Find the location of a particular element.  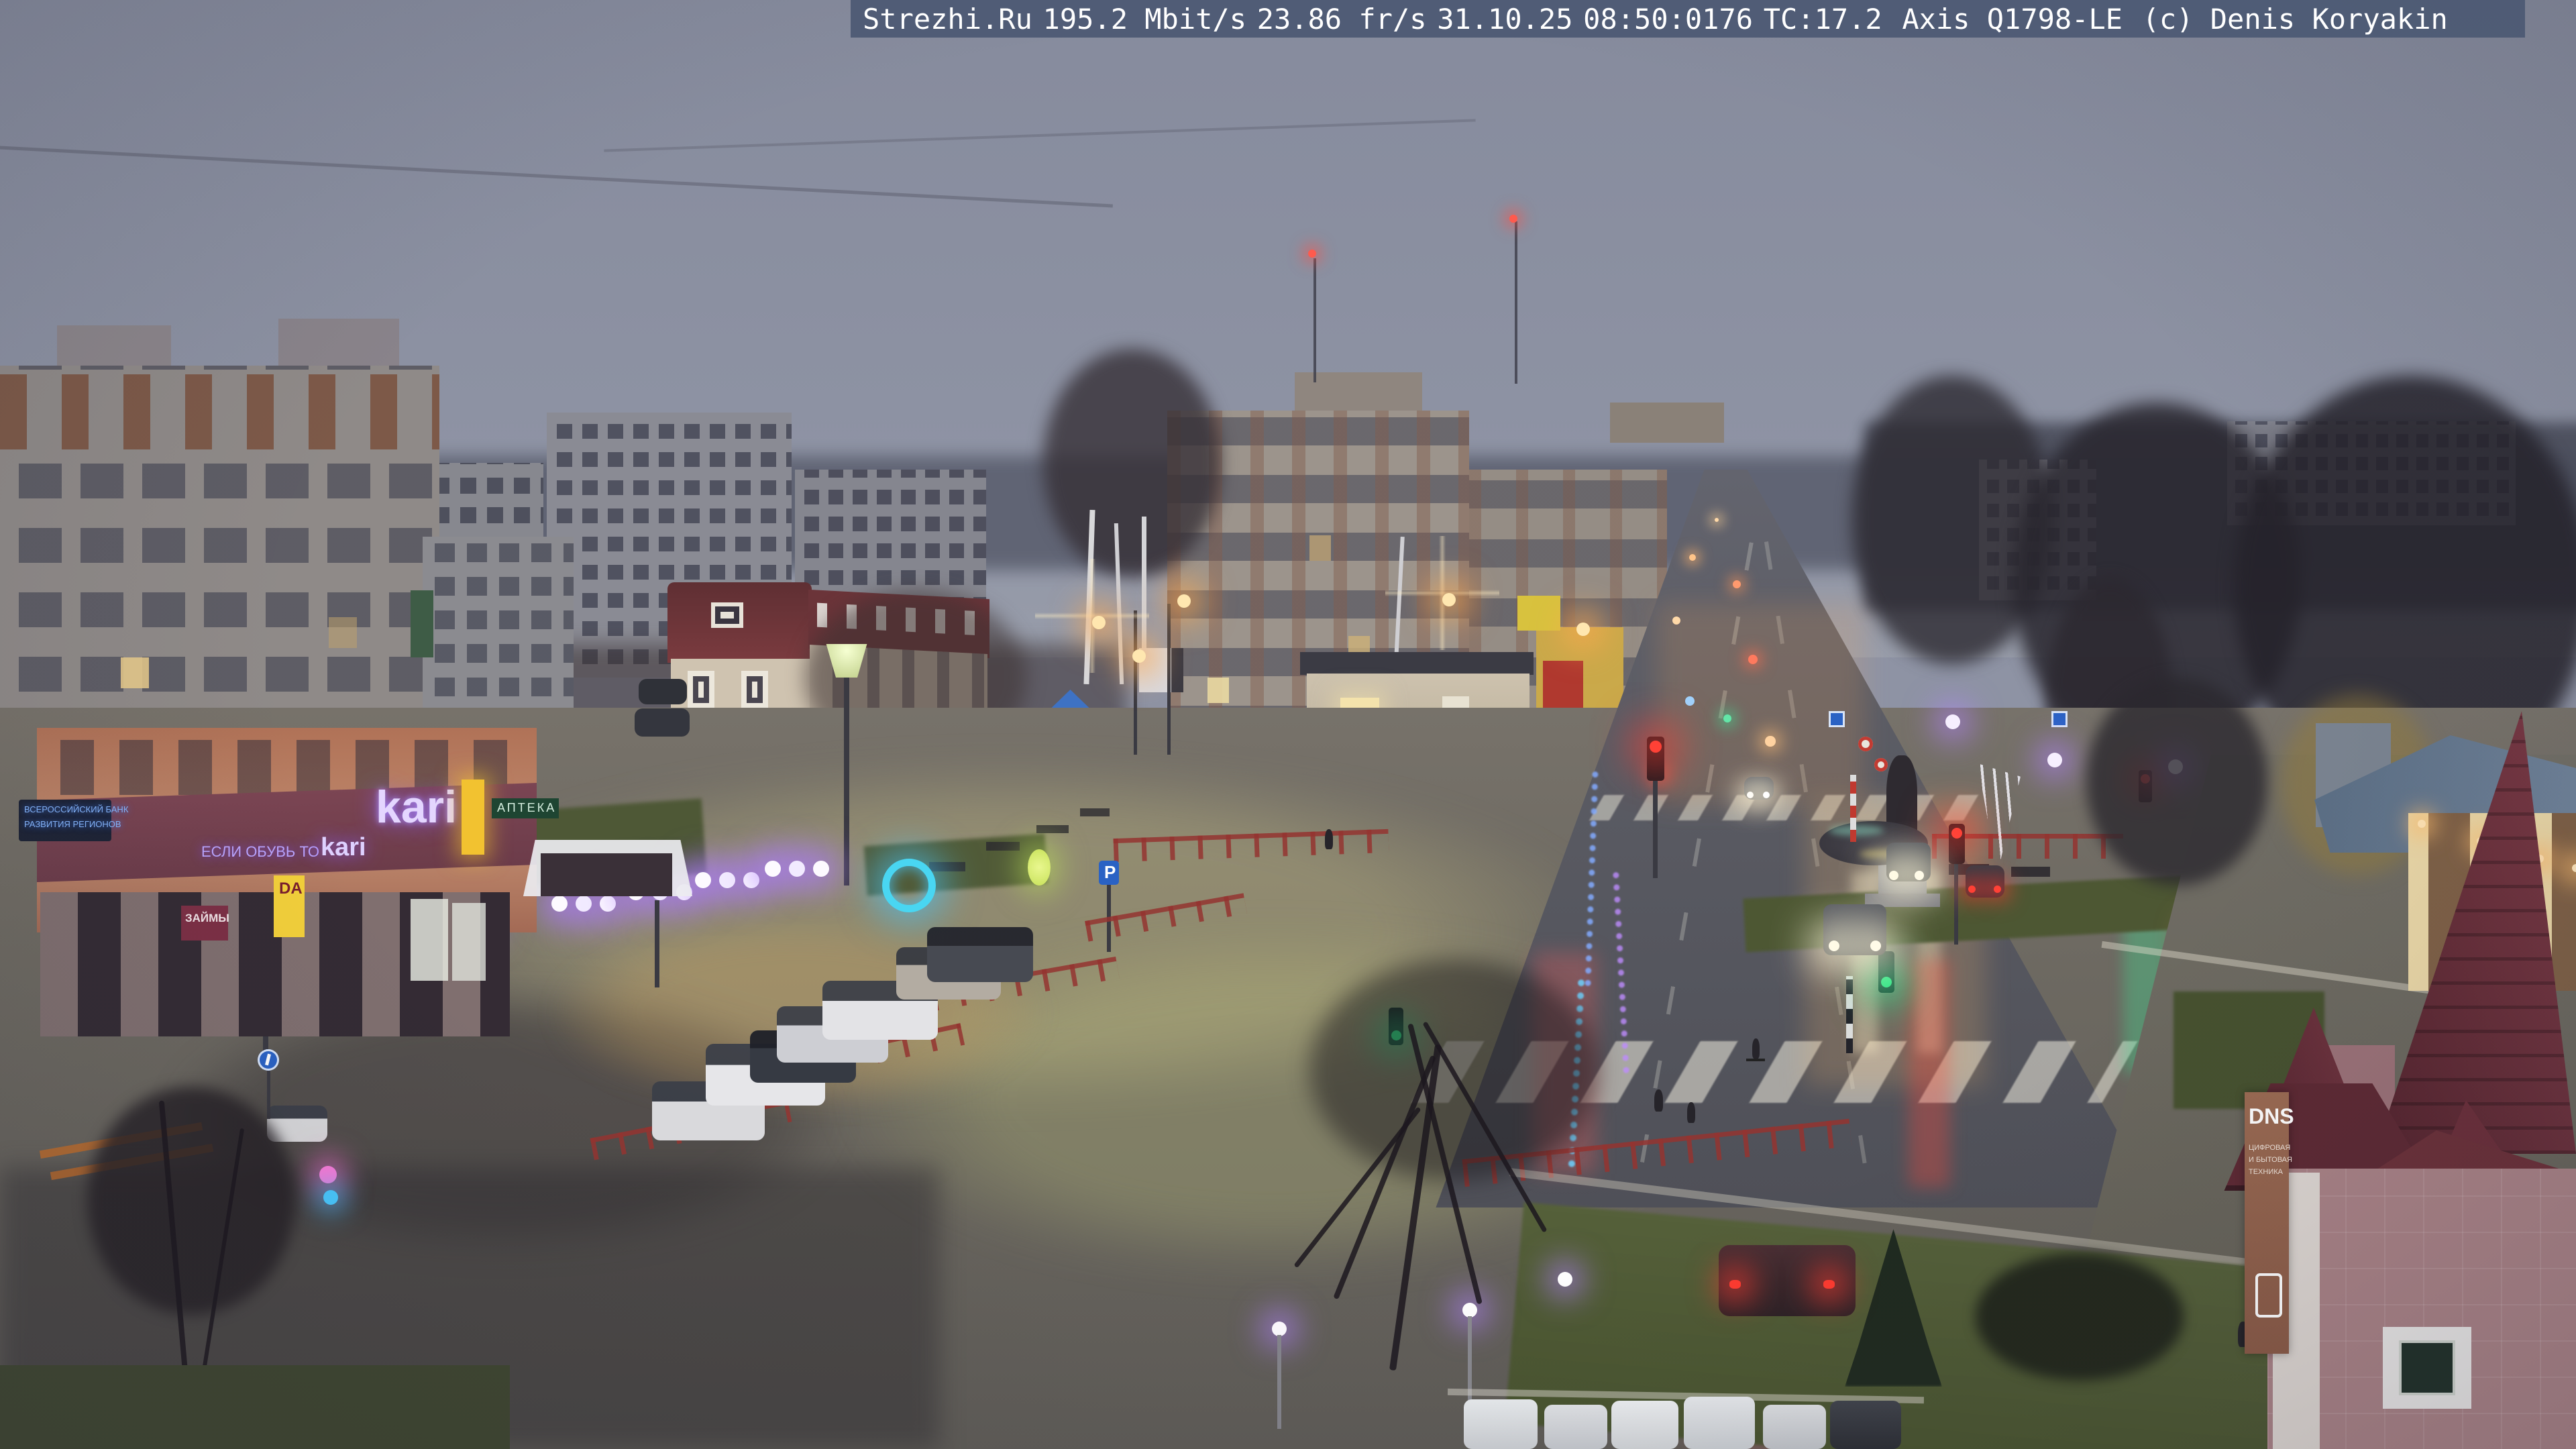

sign-pole-striped is located at coordinates (1853, 808).